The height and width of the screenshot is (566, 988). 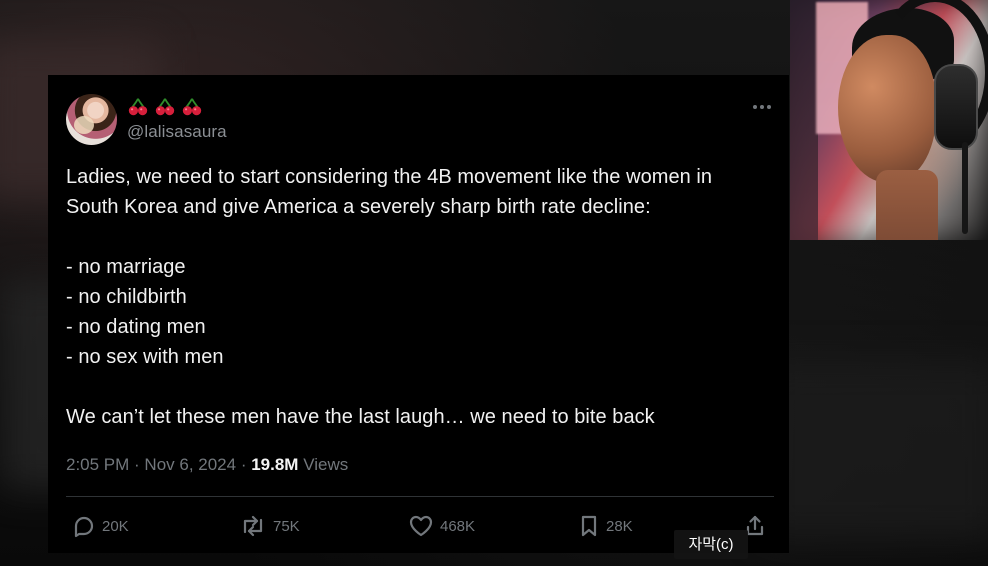 I want to click on headphones-earcup, so click(x=956, y=107).